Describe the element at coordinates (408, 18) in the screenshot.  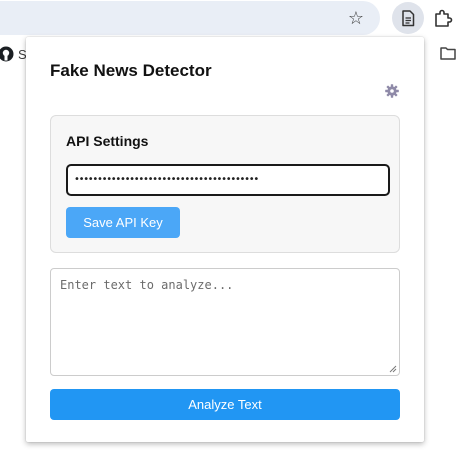
I see `extension-document-icon` at that location.